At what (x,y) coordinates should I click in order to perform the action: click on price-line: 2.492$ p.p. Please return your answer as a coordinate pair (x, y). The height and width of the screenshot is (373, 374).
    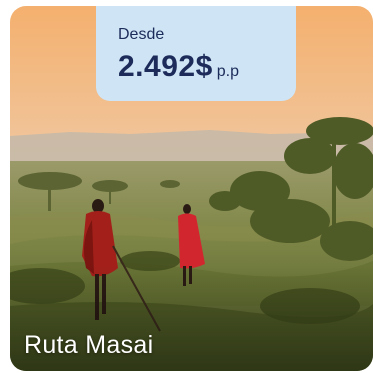
    Looking at the image, I should click on (207, 67).